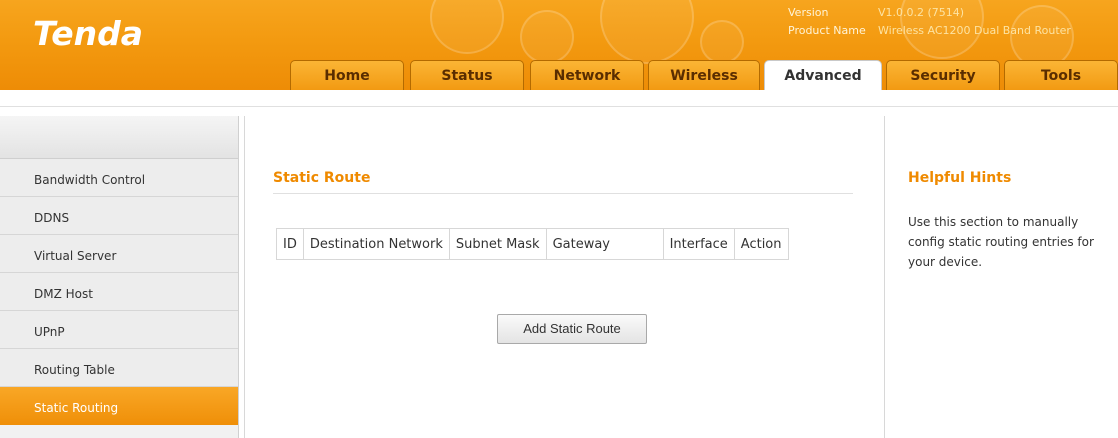 This screenshot has width=1118, height=438. What do you see at coordinates (1061, 75) in the screenshot?
I see `tab-tools: Tools` at bounding box center [1061, 75].